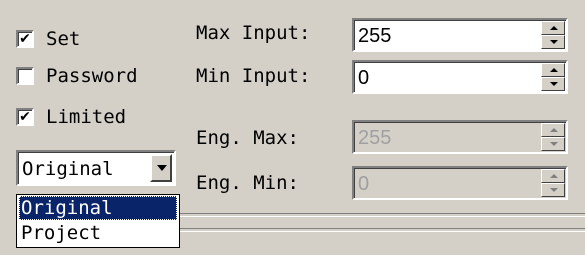 This screenshot has width=585, height=255. I want to click on checkbox-limited-box: ✔, so click(25, 117).